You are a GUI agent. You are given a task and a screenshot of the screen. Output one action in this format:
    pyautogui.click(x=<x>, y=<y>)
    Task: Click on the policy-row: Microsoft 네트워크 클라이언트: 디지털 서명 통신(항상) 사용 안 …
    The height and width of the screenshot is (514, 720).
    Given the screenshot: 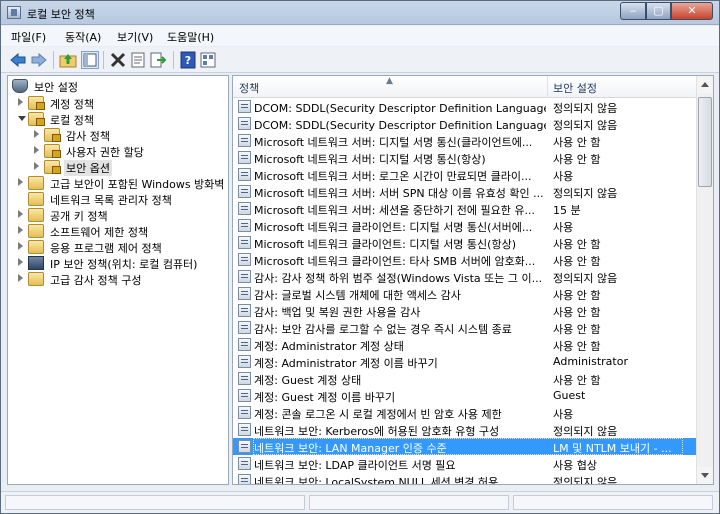 What is the action you would take?
    pyautogui.click(x=465, y=242)
    